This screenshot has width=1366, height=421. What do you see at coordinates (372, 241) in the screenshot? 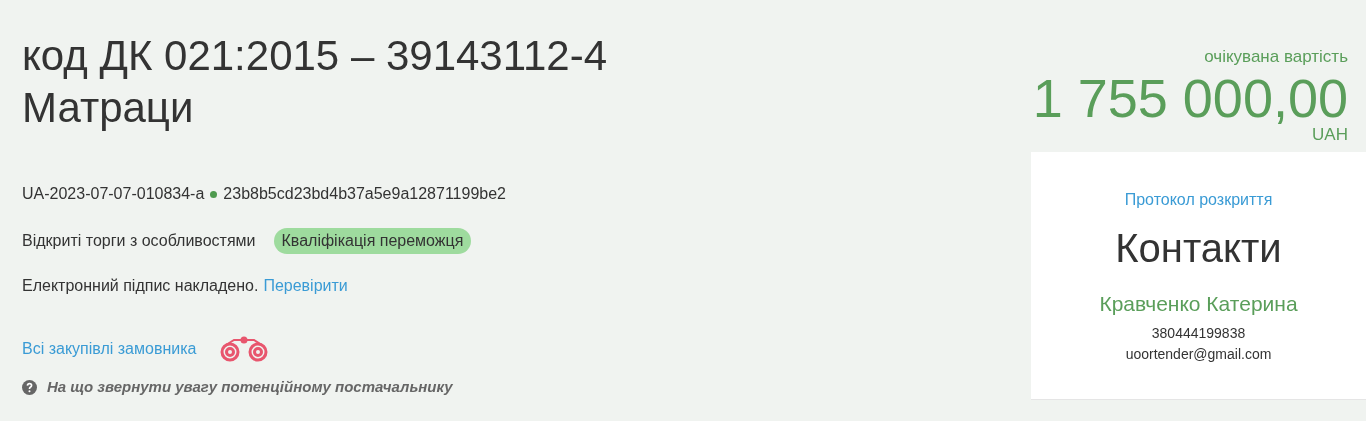
I see `status-badge: Кваліфікація переможця` at bounding box center [372, 241].